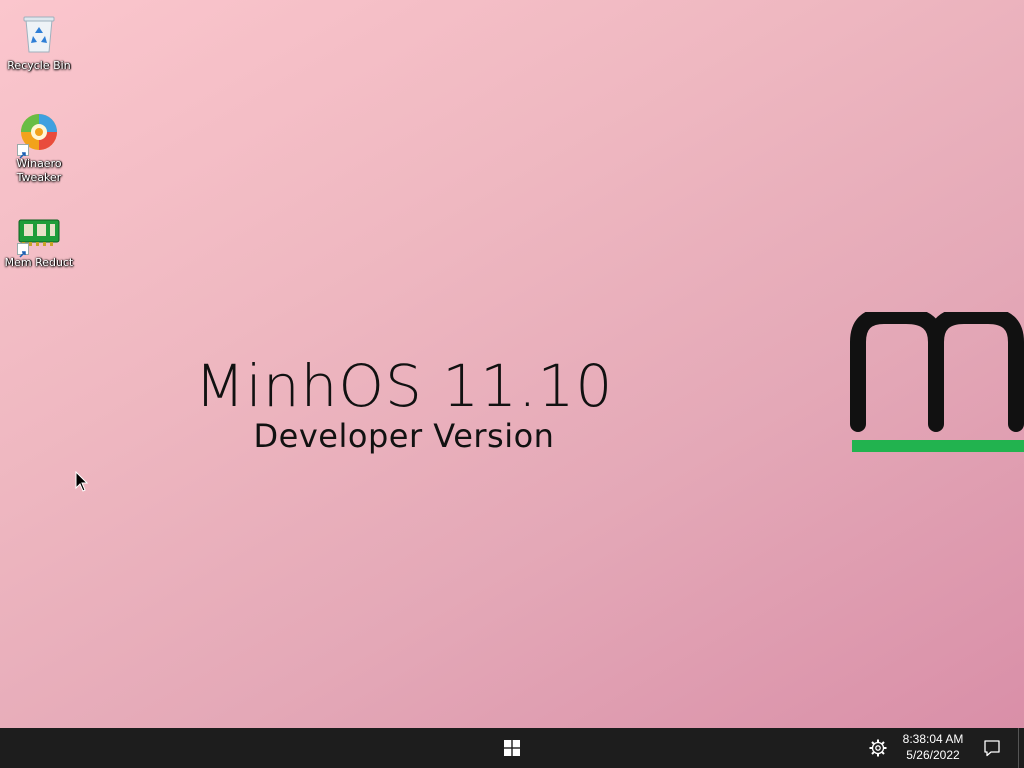  What do you see at coordinates (39, 65) in the screenshot?
I see `desktop-icon-label: Recycle Bin` at bounding box center [39, 65].